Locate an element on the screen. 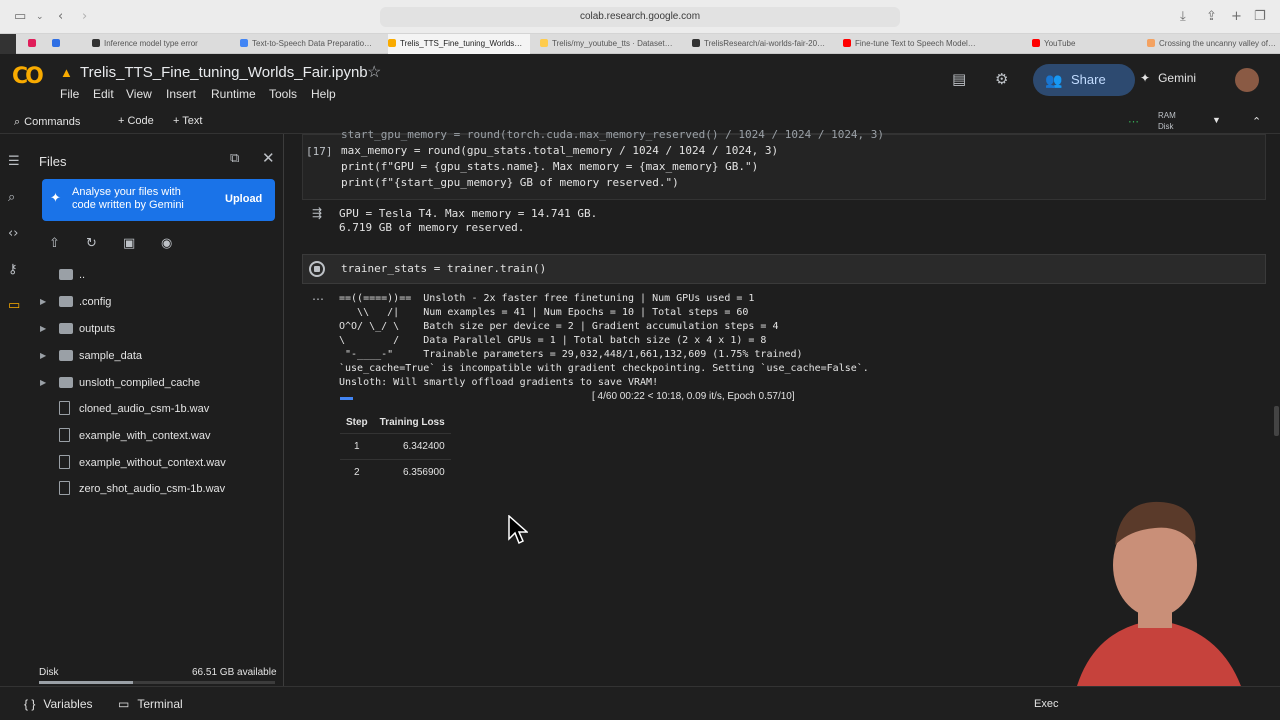 This screenshot has width=1280, height=720. braces-icon: { } is located at coordinates (30, 704).